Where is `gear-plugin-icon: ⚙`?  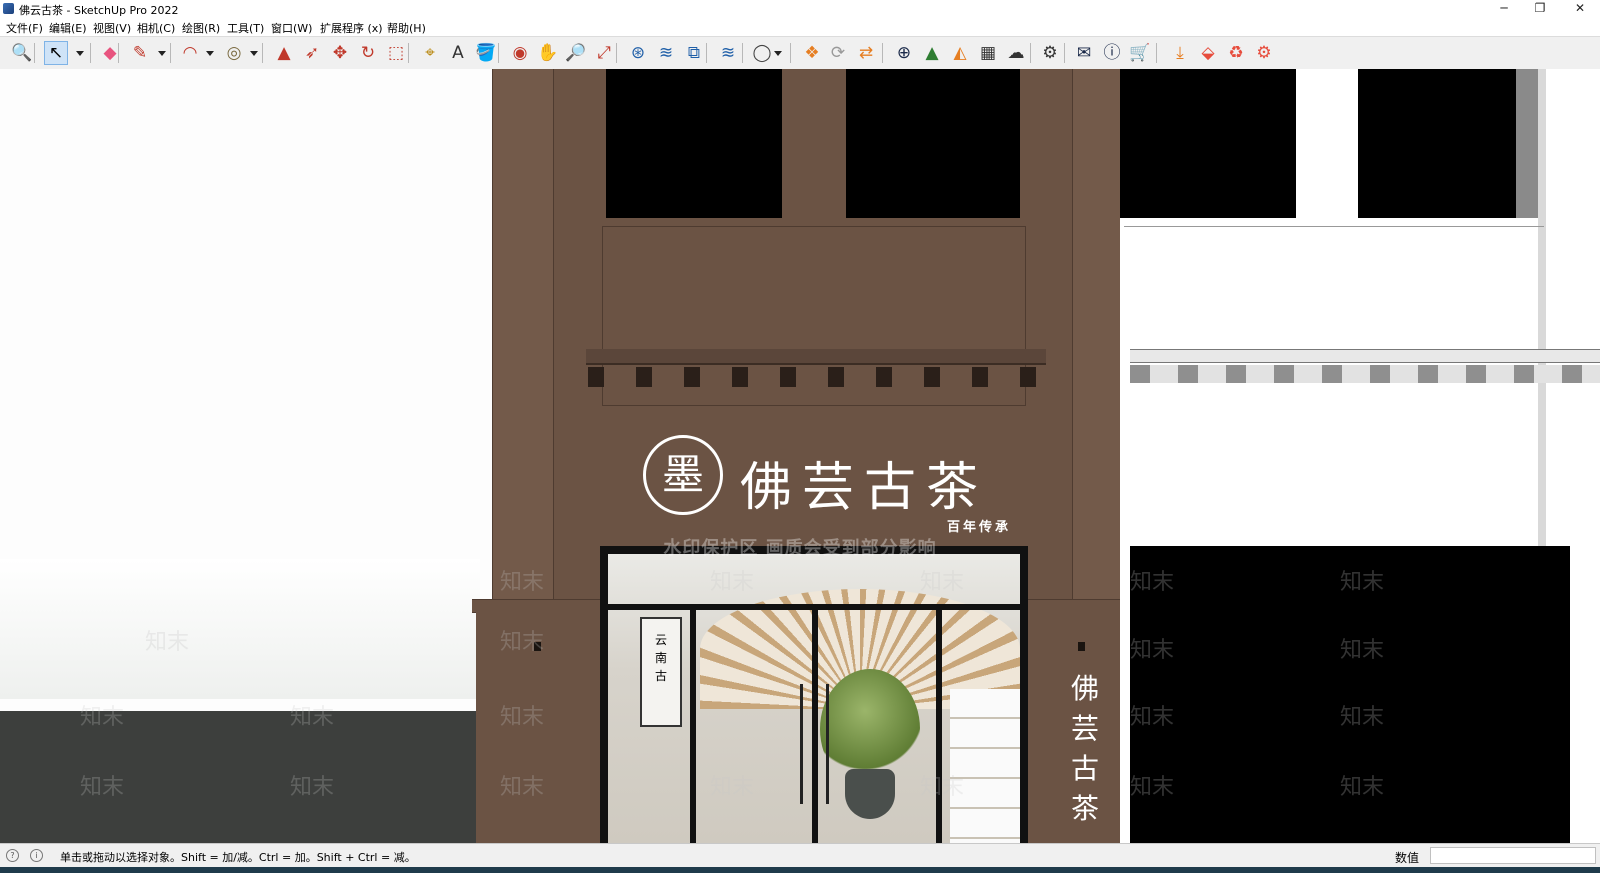 gear-plugin-icon: ⚙ is located at coordinates (1264, 53).